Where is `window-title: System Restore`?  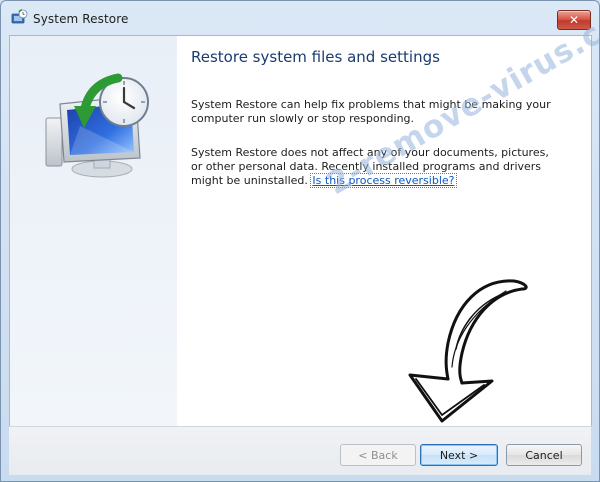 window-title: System Restore is located at coordinates (81, 19).